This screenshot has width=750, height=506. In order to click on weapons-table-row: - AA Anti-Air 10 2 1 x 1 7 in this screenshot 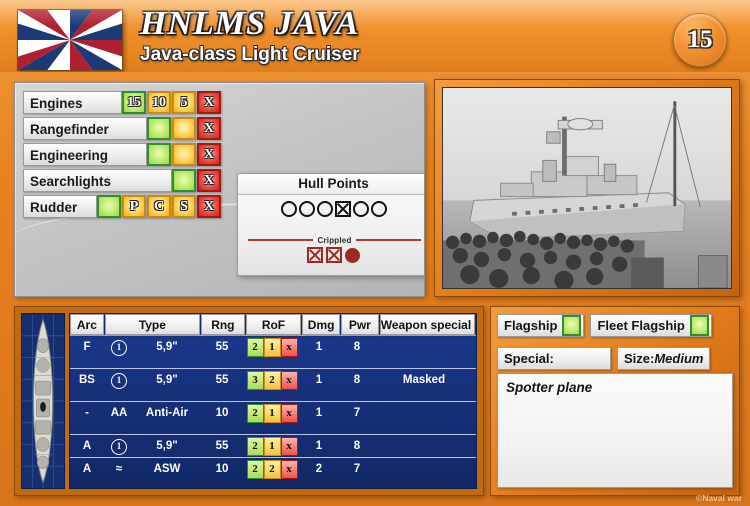, I will do `click(273, 412)`.